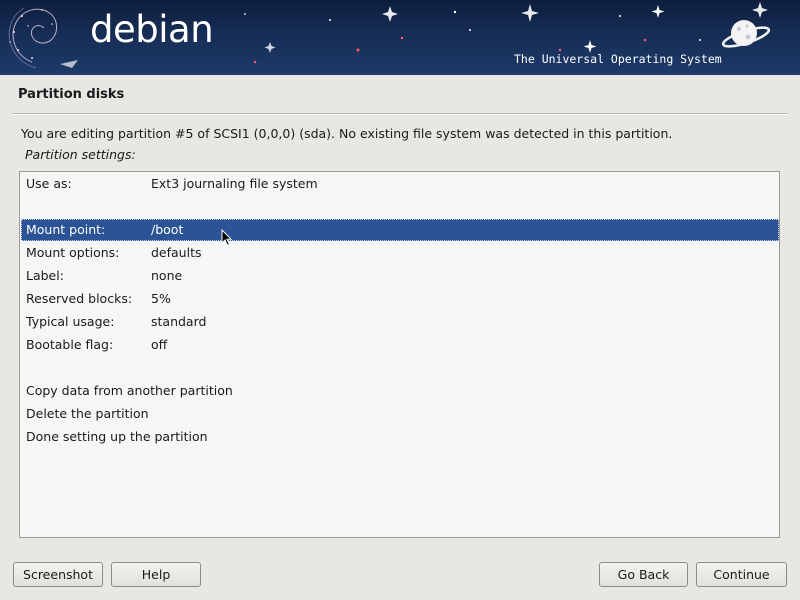 The image size is (800, 600). Describe the element at coordinates (45, 275) in the screenshot. I see `setting-key: Label:` at that location.